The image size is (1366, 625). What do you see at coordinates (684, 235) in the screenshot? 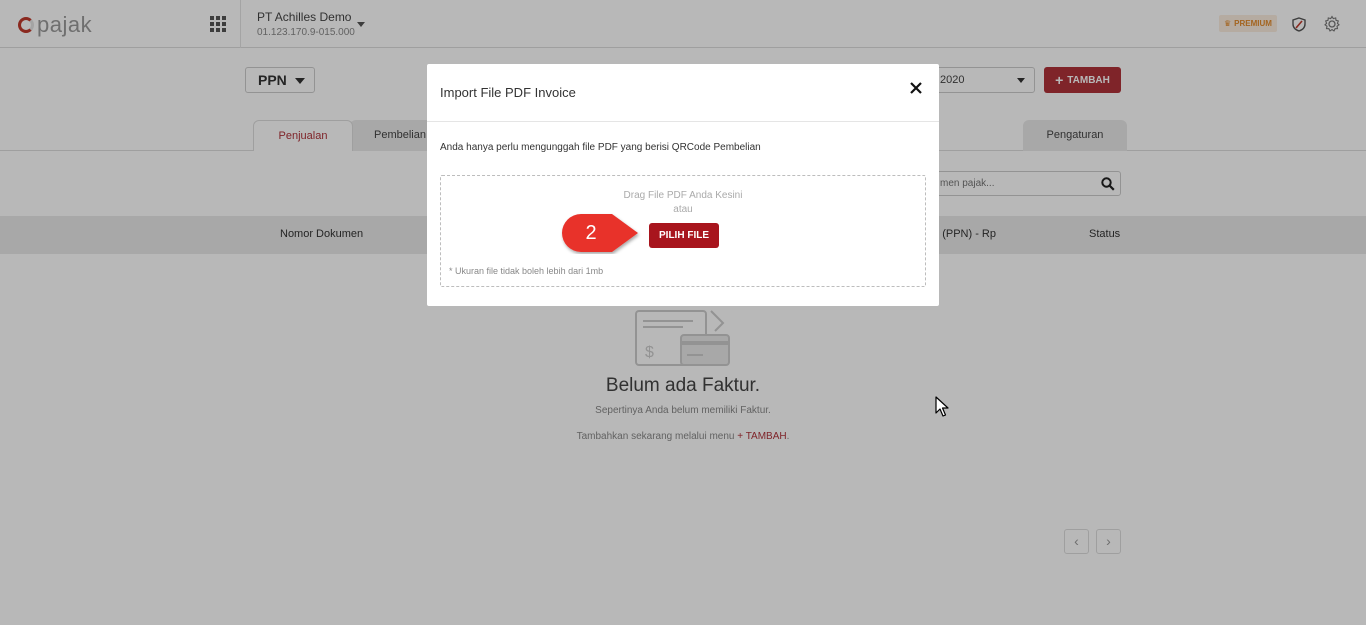
I see `choose-file-button: PILIH FILE` at bounding box center [684, 235].